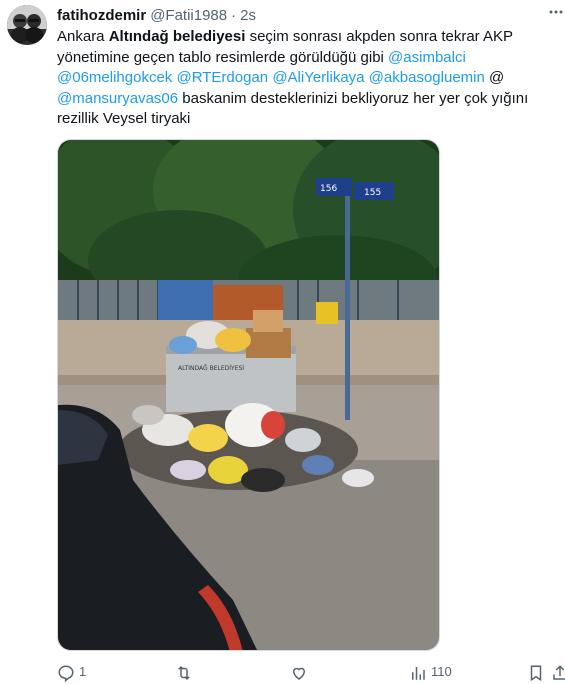  Describe the element at coordinates (66, 673) in the screenshot. I see `reply-icon` at that location.